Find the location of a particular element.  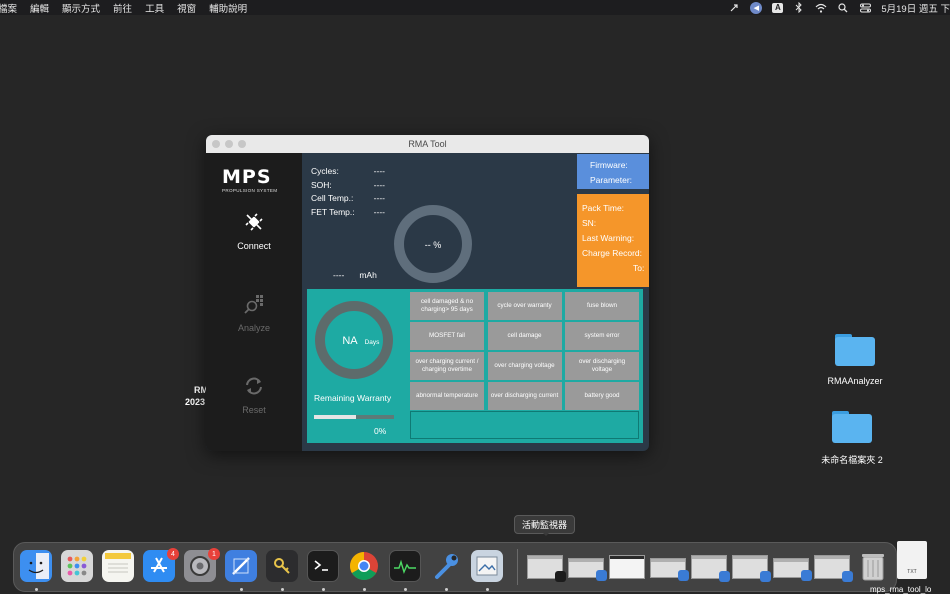

firmware-label: Firmware: is located at coordinates (609, 165).